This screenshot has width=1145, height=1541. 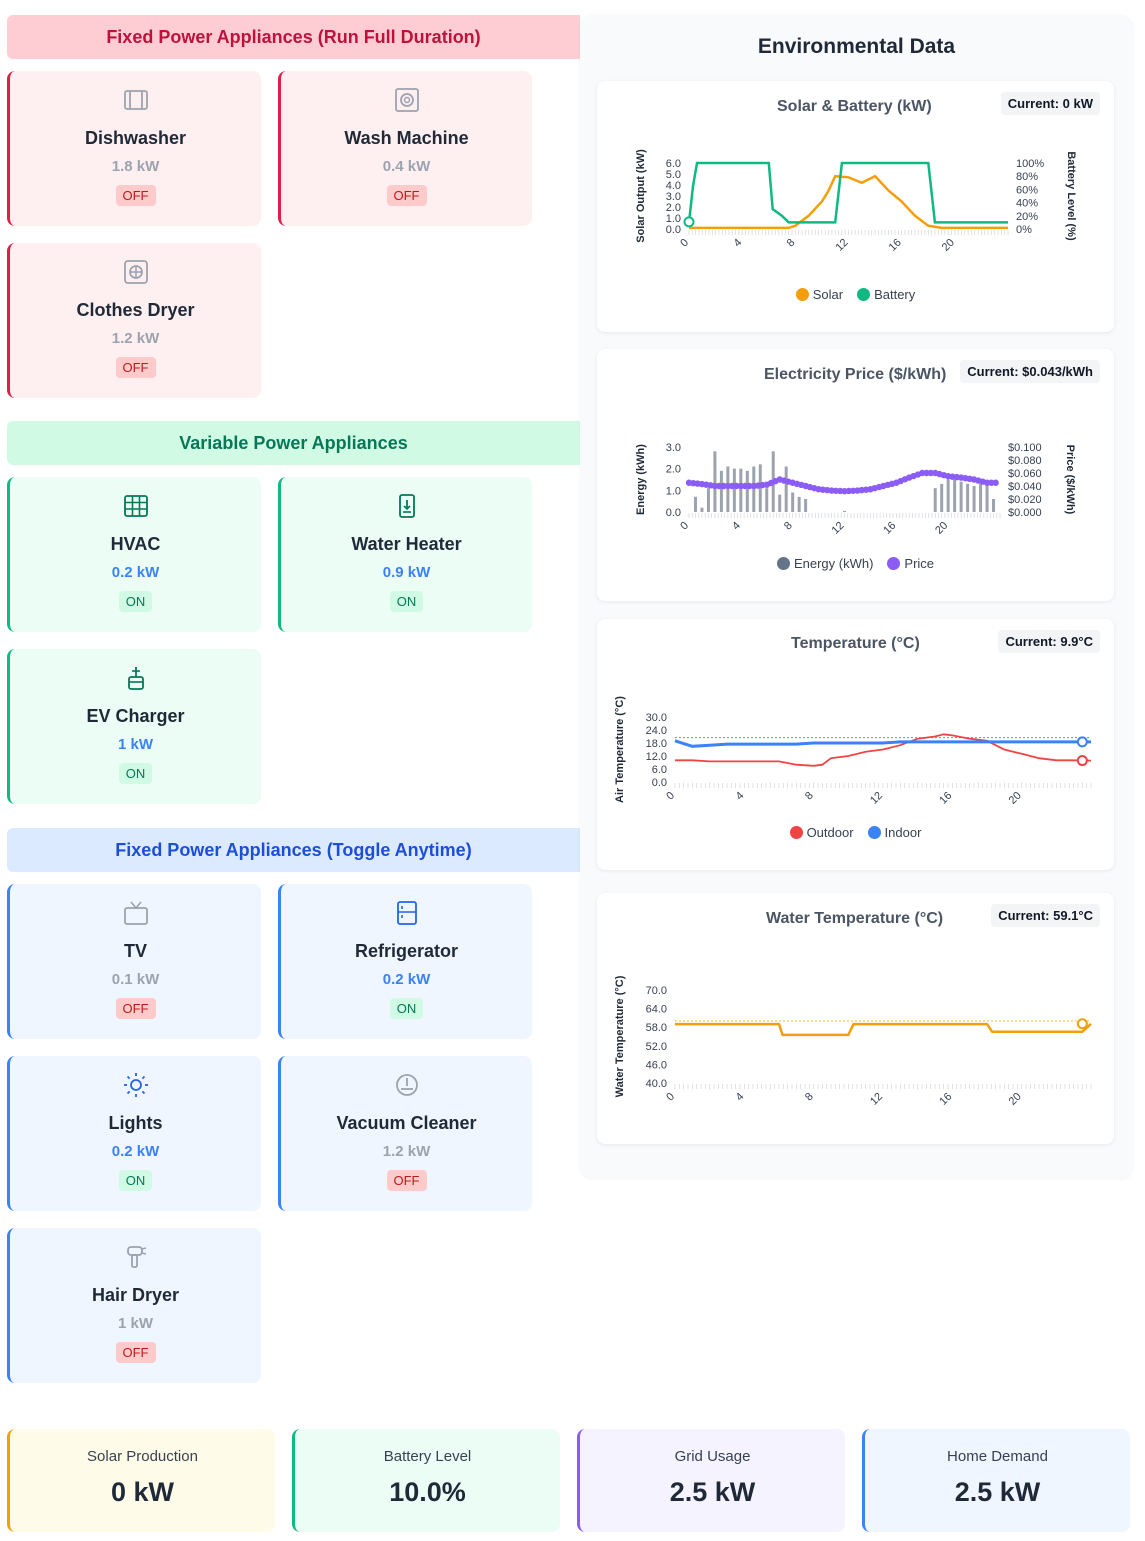 I want to click on y2-tick-label: 40%, so click(x=1027, y=204).